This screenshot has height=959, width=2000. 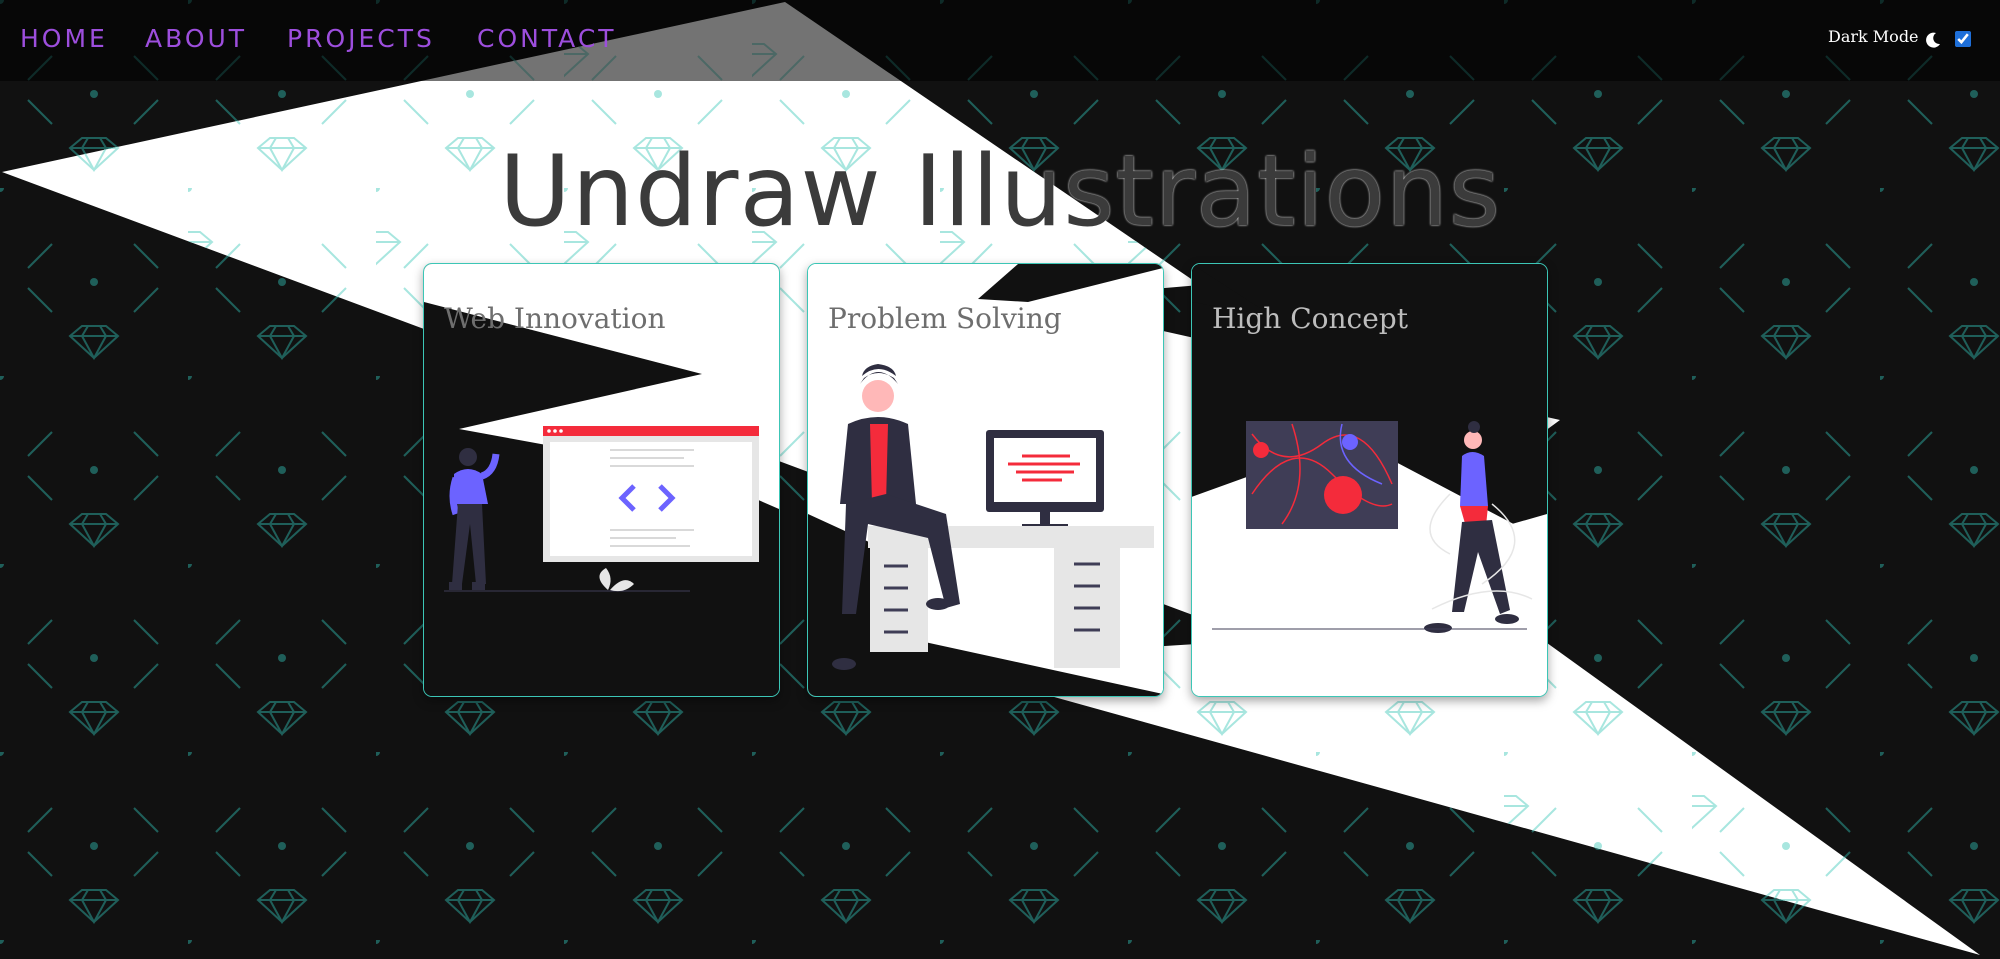 What do you see at coordinates (1873, 36) in the screenshot?
I see `dark-mode-label: Dark Mode` at bounding box center [1873, 36].